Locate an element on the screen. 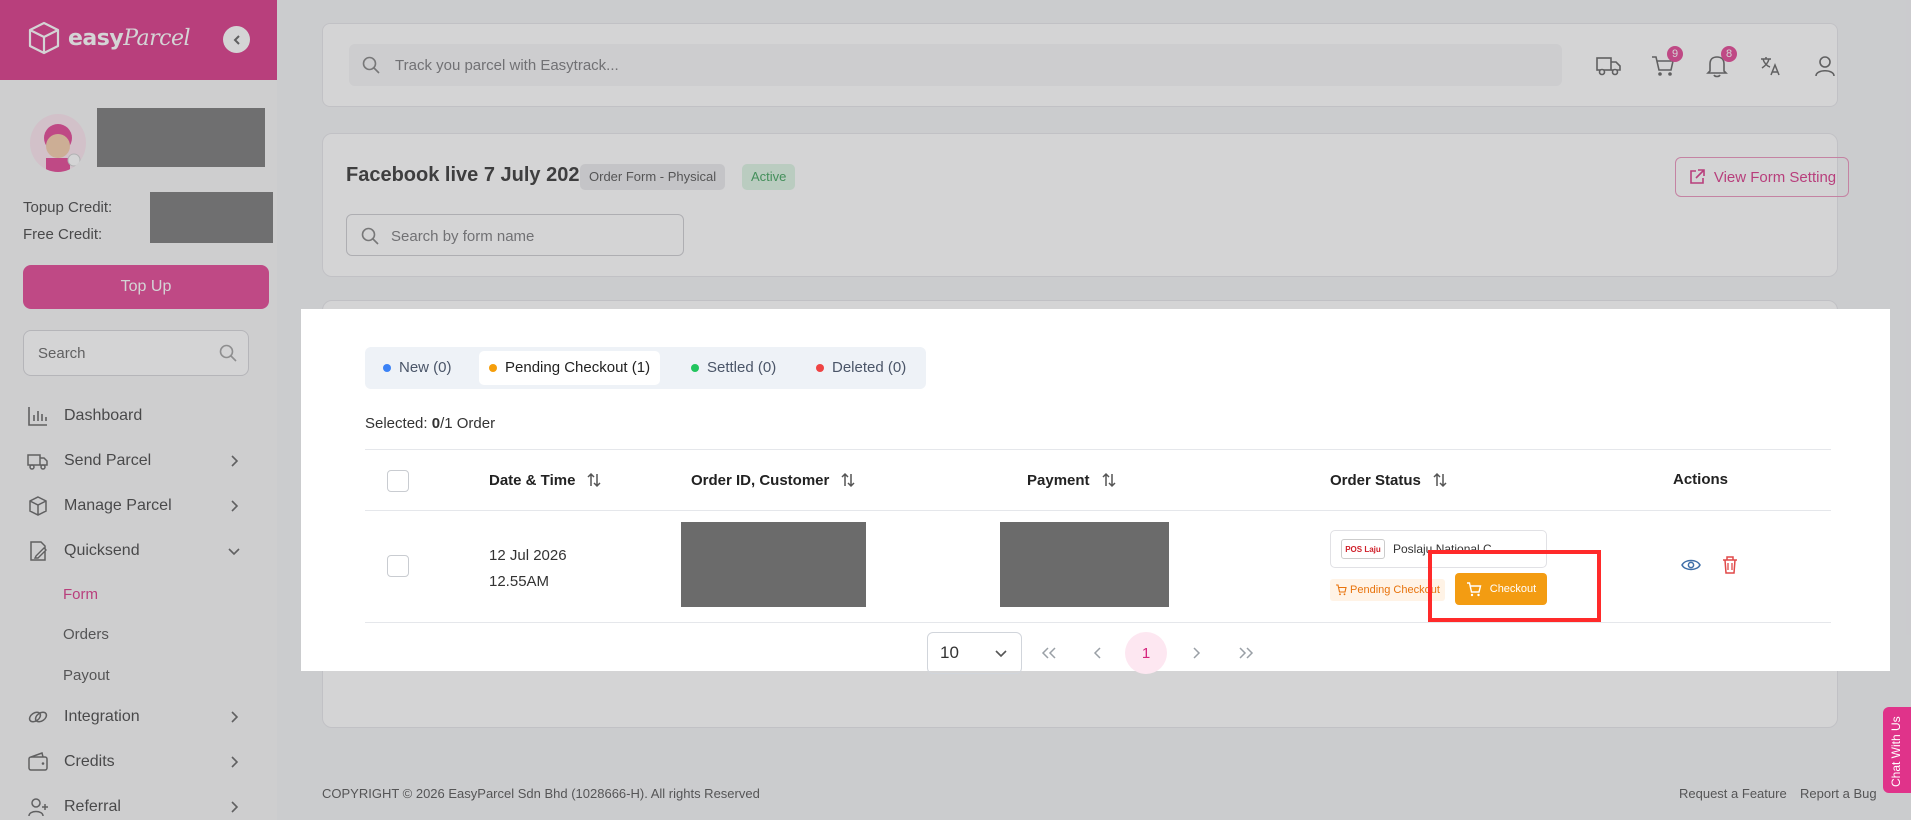 This screenshot has height=820, width=1911. tab-label: Settled (0) is located at coordinates (742, 367).